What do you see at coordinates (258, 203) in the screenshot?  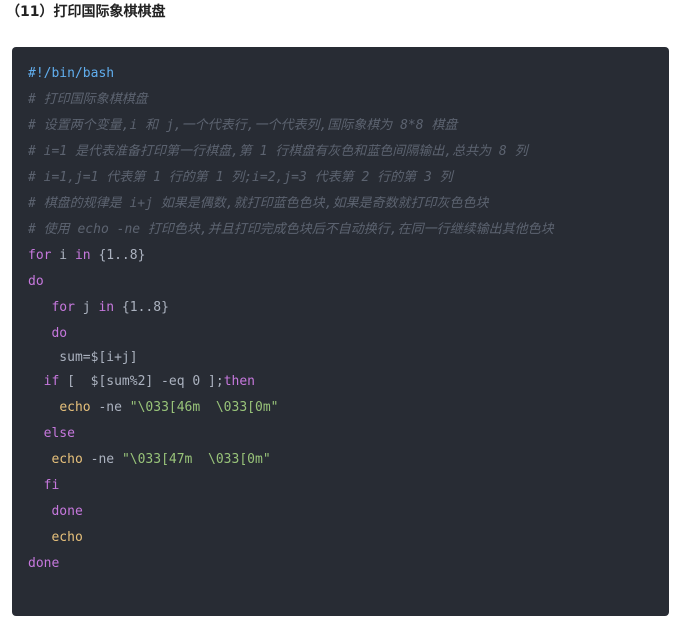 I see `code-comment-line: # 棋盘的规律是 i+j 如果是偶数,就打印蓝色色块,如果是奇数就打印灰色色块` at bounding box center [258, 203].